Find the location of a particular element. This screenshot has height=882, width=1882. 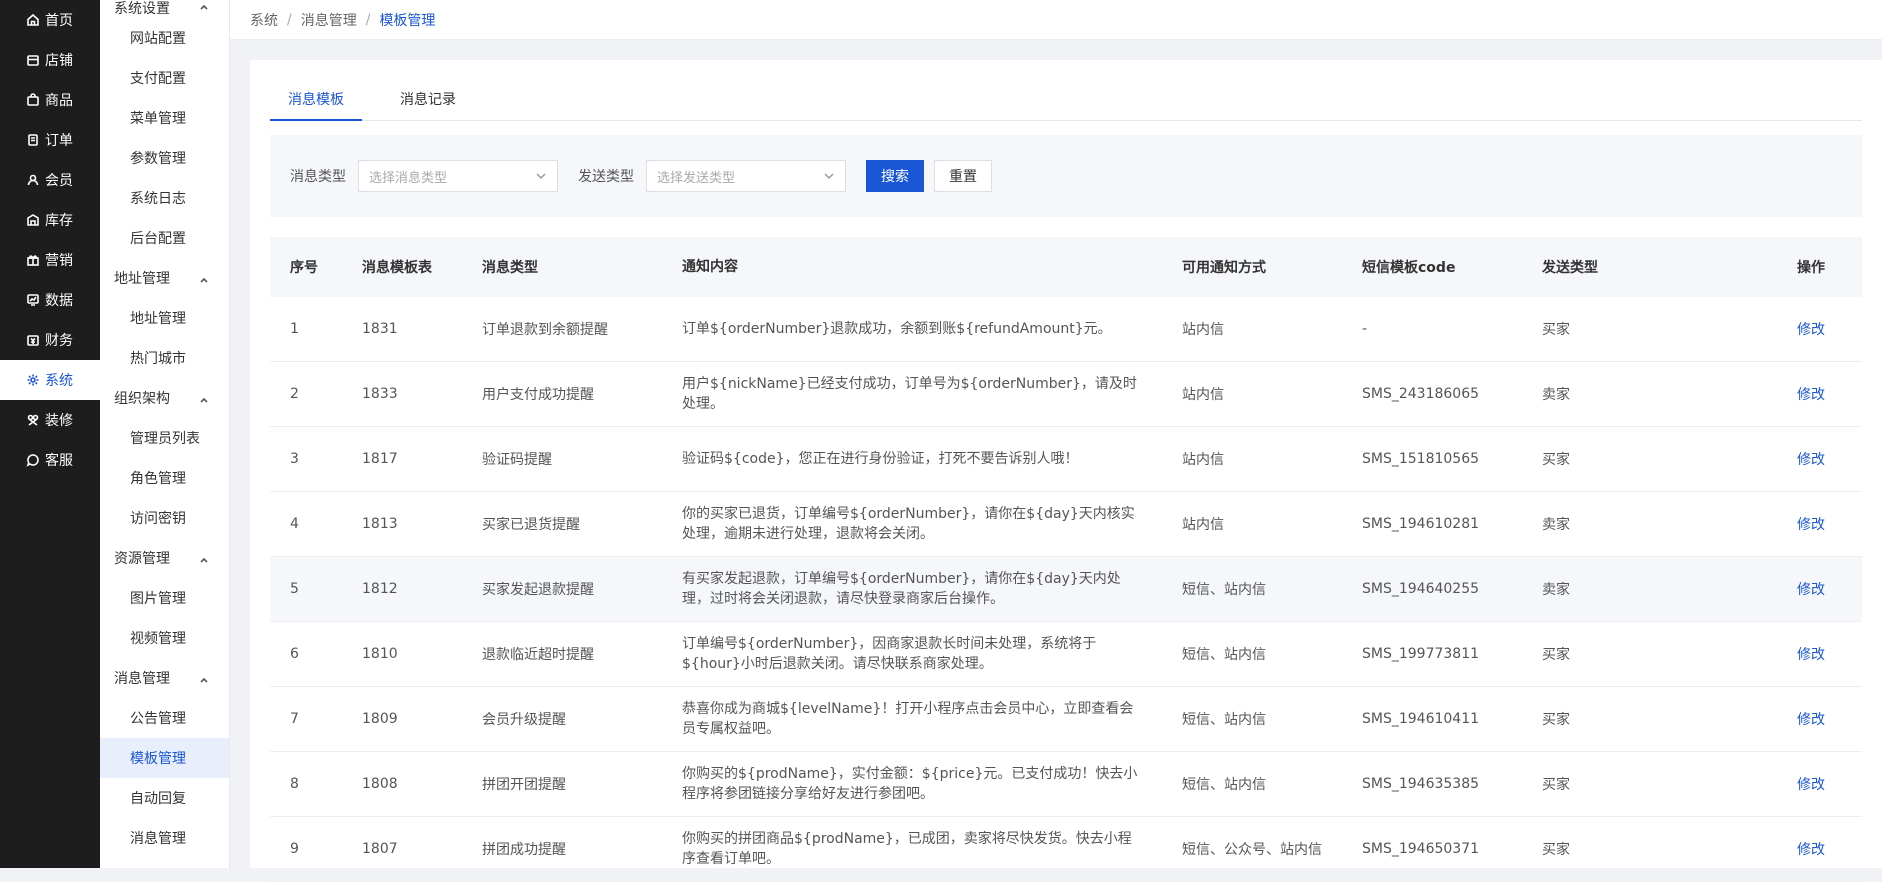

breadcrumb-item: 消息管理 is located at coordinates (329, 20).